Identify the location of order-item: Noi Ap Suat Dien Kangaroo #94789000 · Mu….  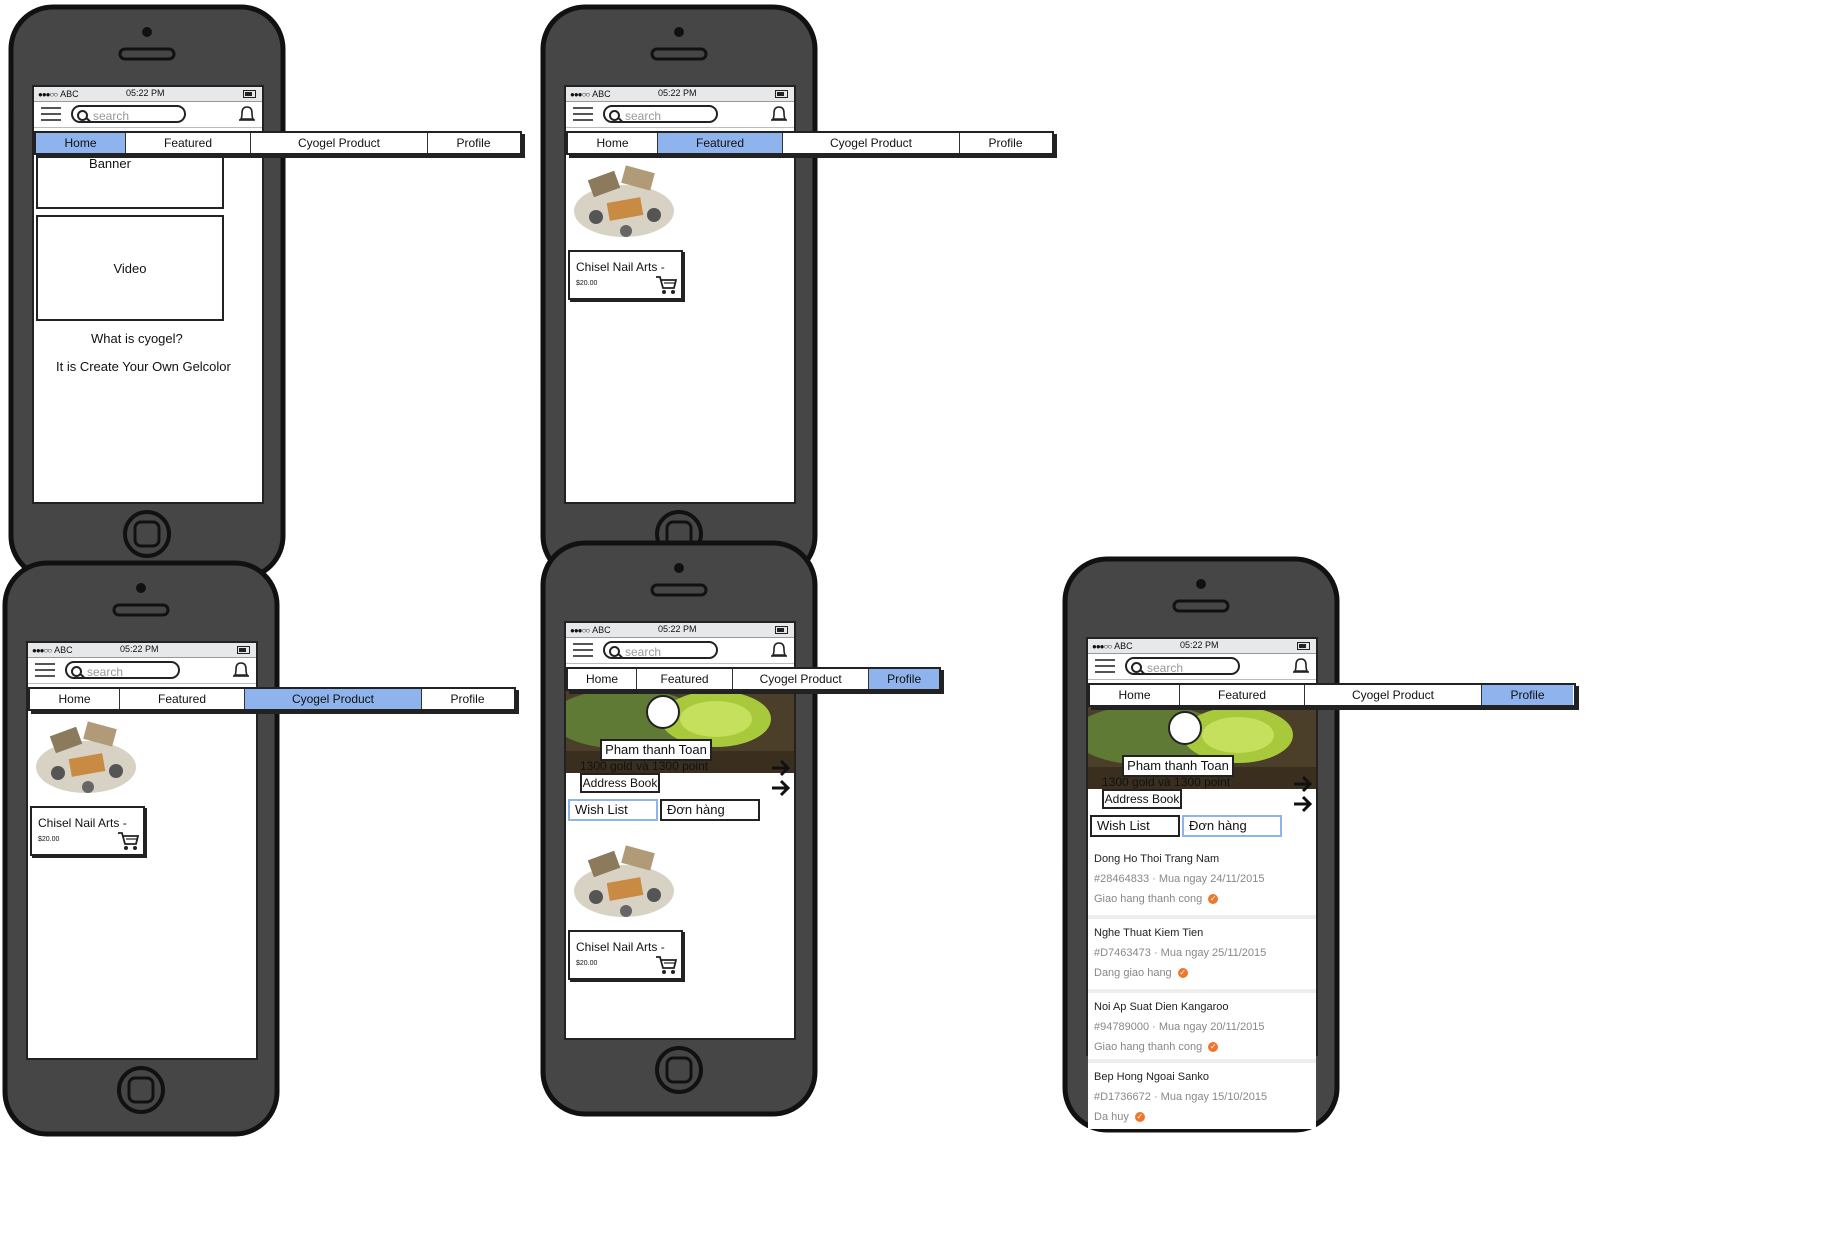
(1202, 1026).